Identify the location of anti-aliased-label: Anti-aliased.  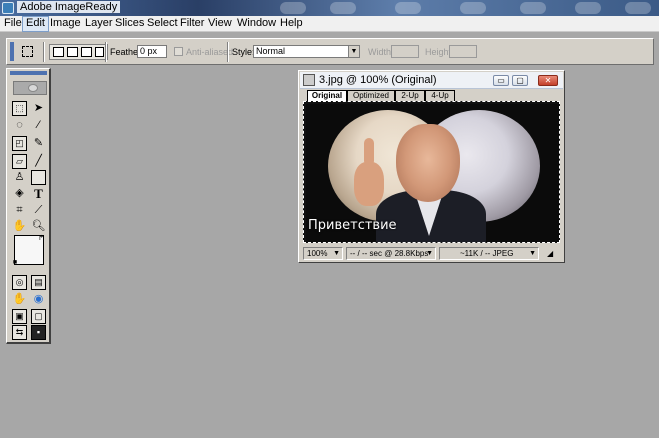
(210, 52).